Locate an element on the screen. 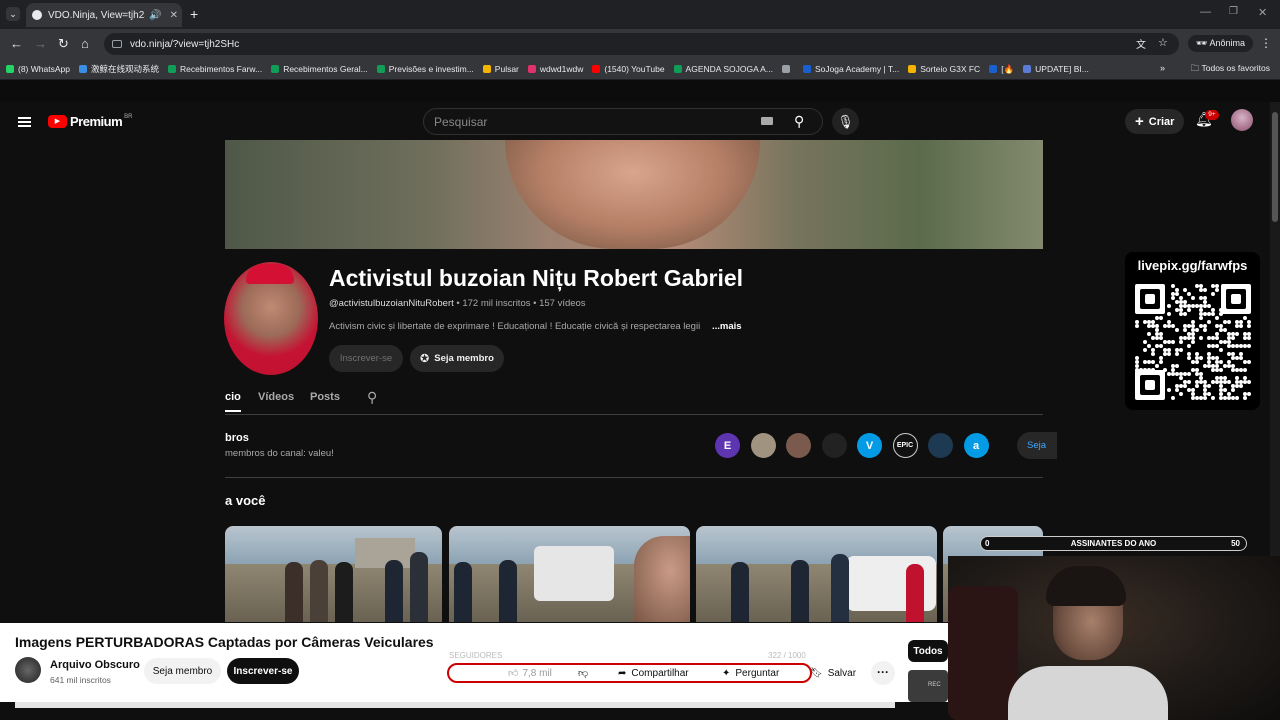  bookmark-item: [🔥 is located at coordinates (1001, 69).